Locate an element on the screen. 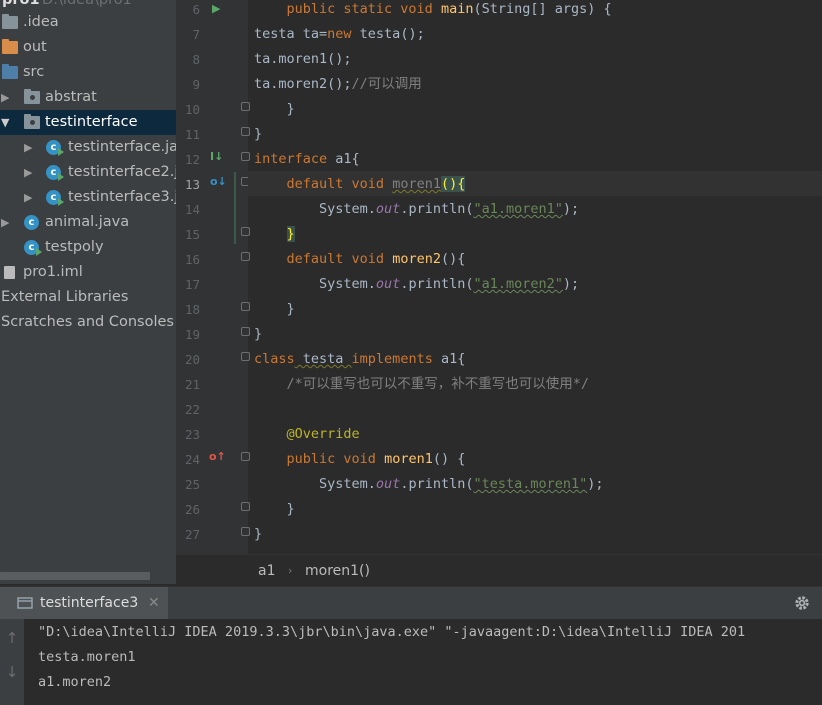  code-line: System.out.println("a1.moren2"); is located at coordinates (417, 284).